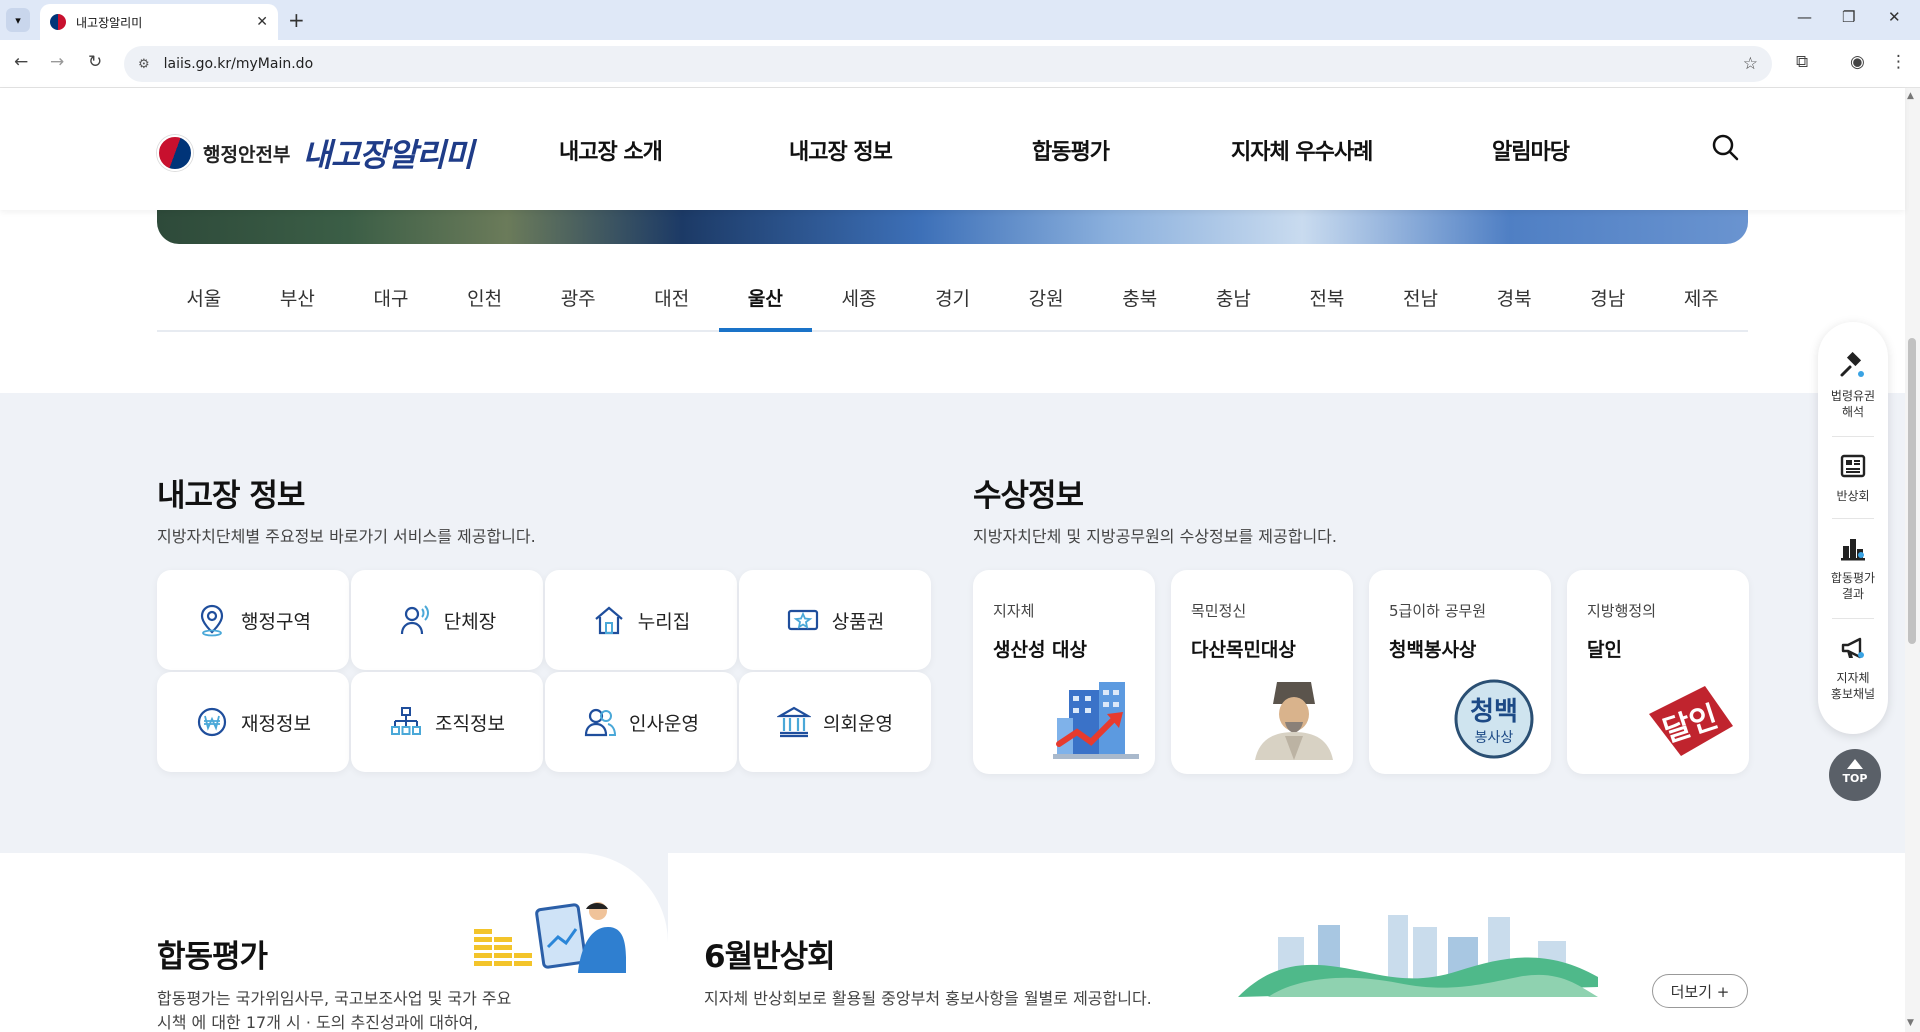 The image size is (1920, 1032). Describe the element at coordinates (1327, 300) in the screenshot. I see `region-tab-jeonbuk: 전북` at that location.